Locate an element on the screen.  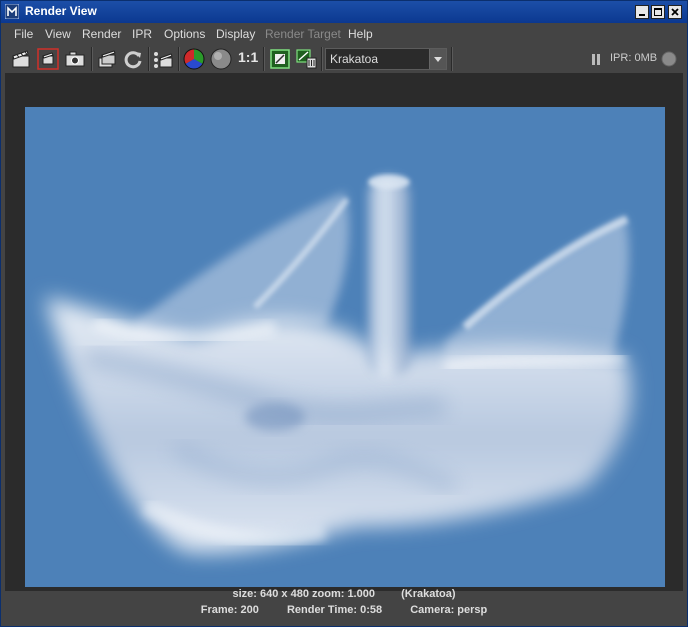
menu-ipr: IPR is located at coordinates (142, 34).